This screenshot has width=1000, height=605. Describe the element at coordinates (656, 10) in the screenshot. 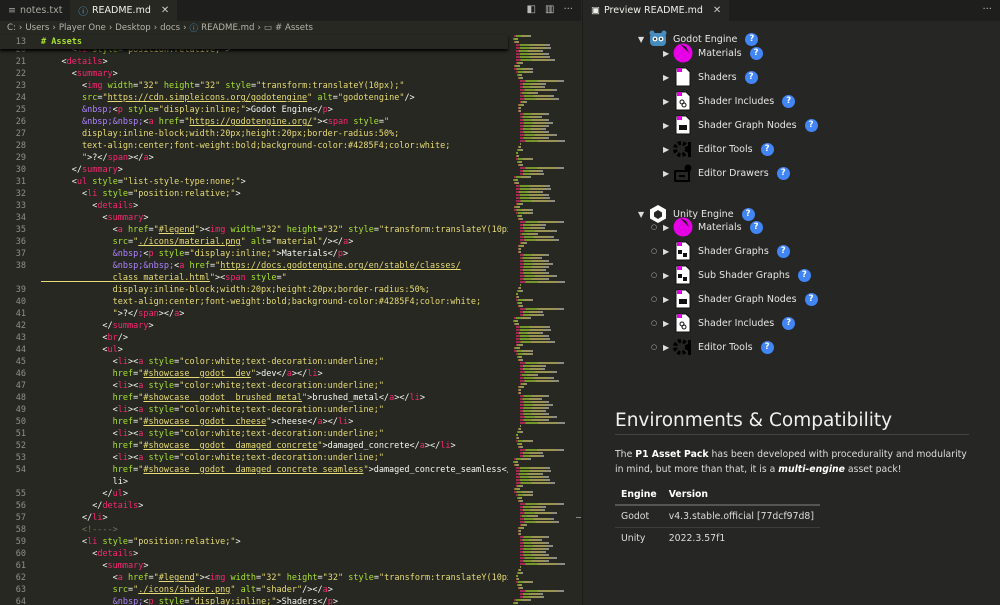

I see `tab-preview-readme: ▣ Preview README.md ✕` at that location.